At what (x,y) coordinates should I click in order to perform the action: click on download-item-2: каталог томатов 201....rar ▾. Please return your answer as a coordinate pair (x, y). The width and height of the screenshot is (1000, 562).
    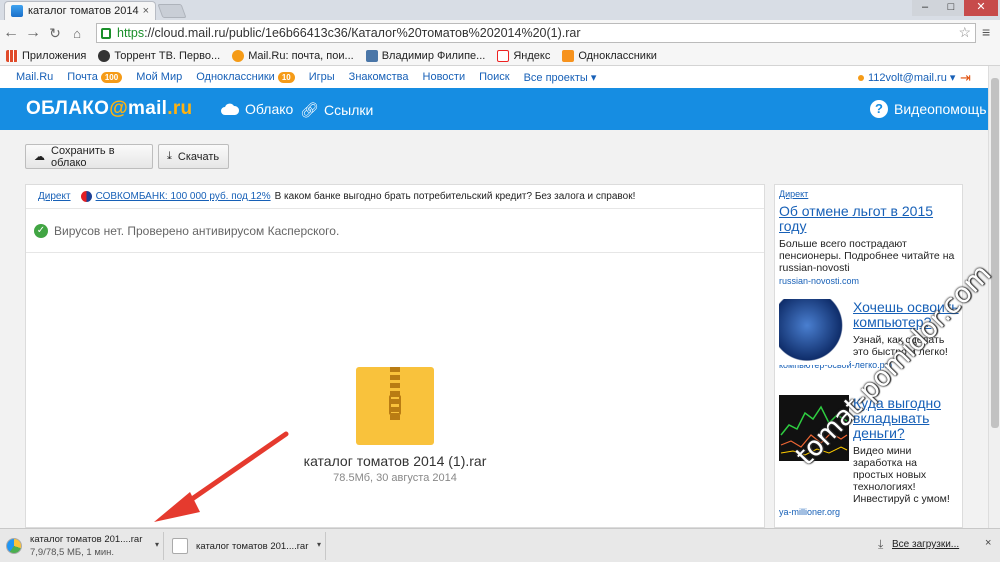
    Looking at the image, I should click on (246, 546).